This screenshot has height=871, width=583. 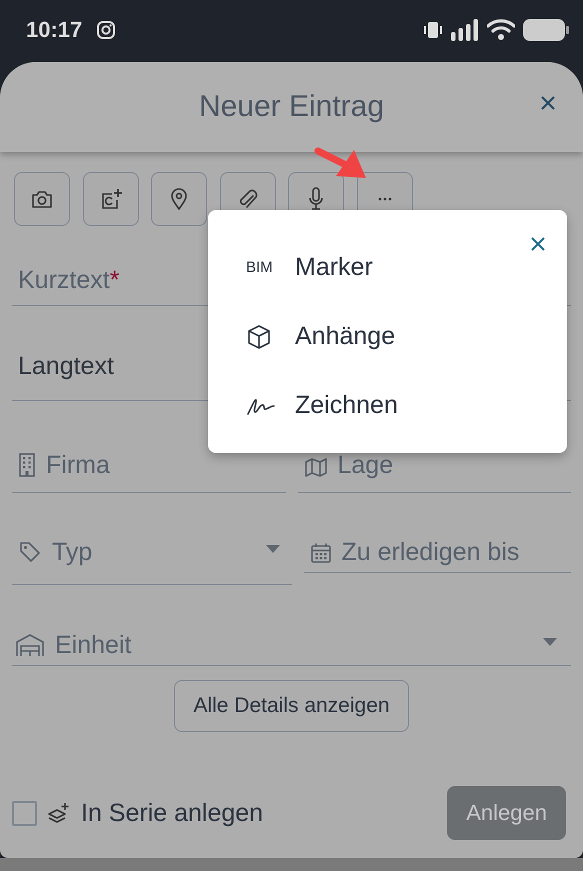 I want to click on clock: 10:17, so click(x=54, y=30).